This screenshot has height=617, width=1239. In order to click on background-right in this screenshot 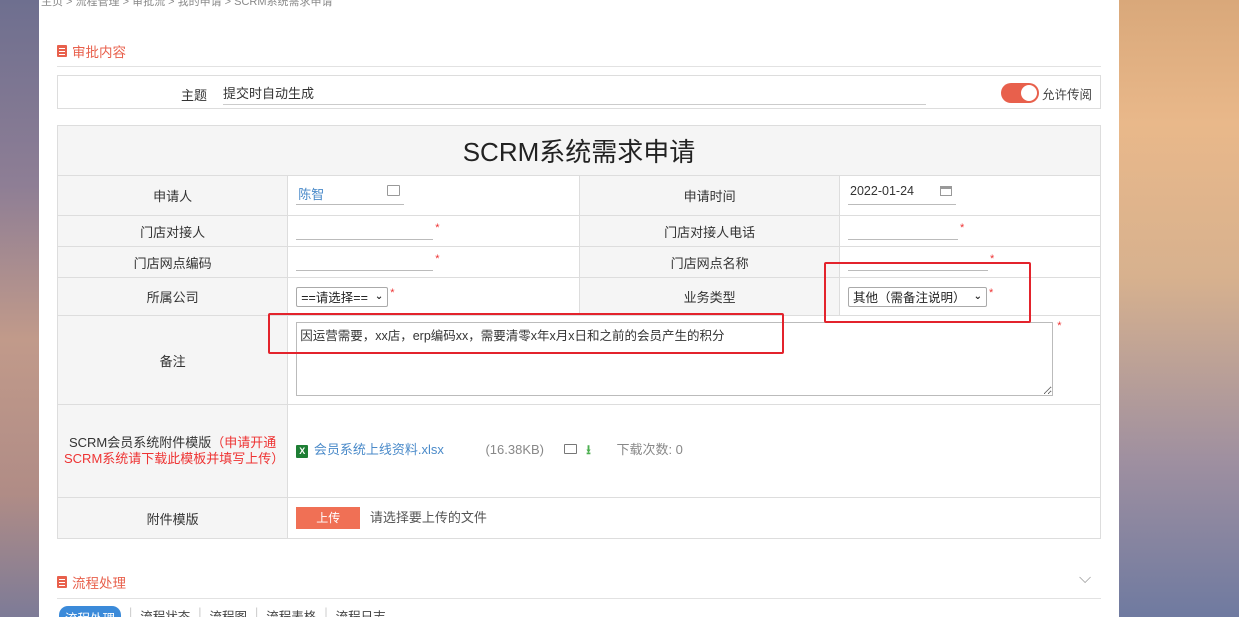, I will do `click(1179, 308)`.